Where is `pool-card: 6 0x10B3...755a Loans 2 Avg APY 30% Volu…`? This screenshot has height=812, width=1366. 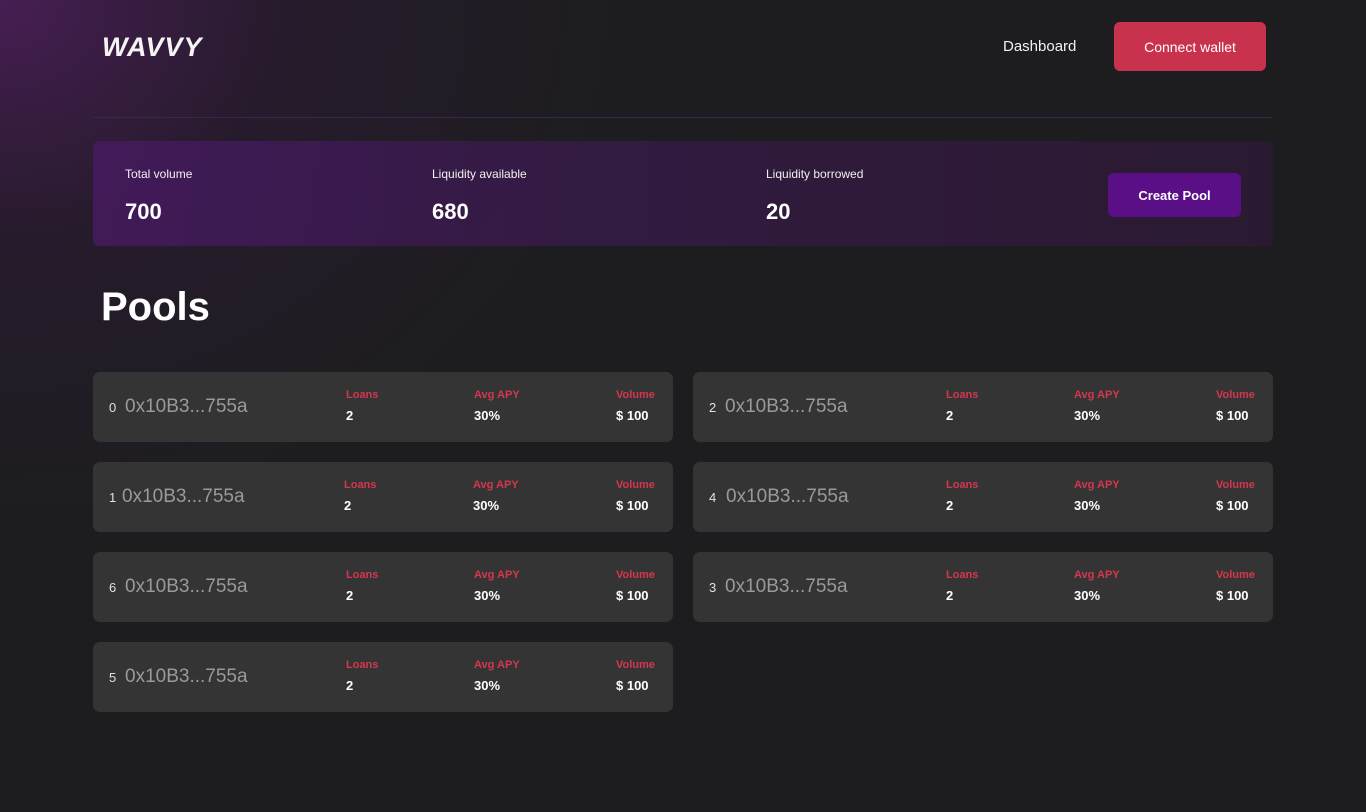 pool-card: 6 0x10B3...755a Loans 2 Avg APY 30% Volu… is located at coordinates (383, 587).